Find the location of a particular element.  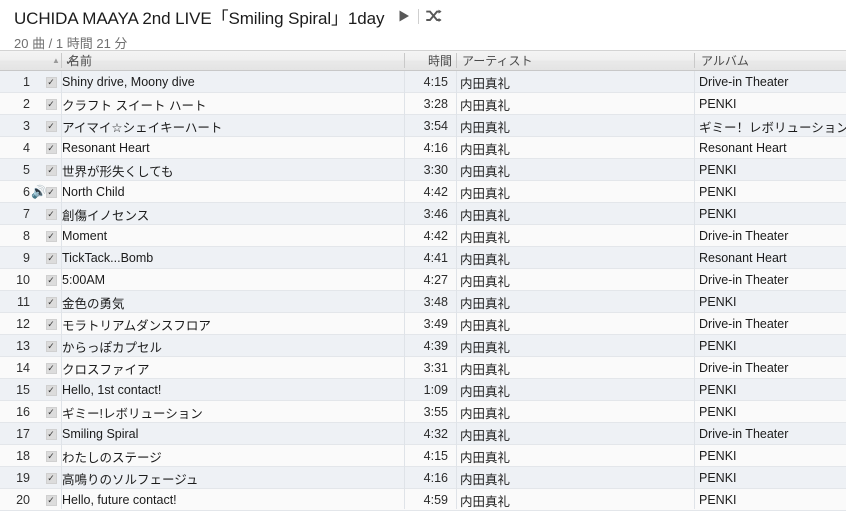

track-name: Moment is located at coordinates (232, 236).